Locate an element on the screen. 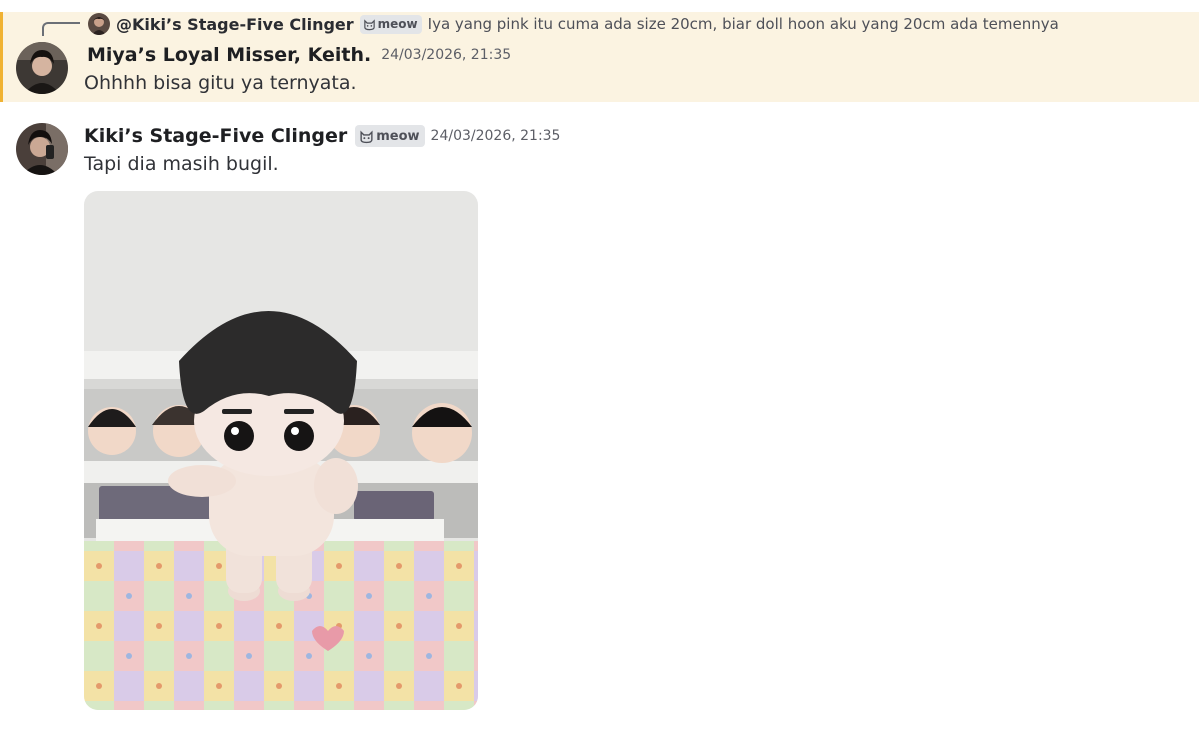 This screenshot has height=732, width=1199. author-name: Miya’s Loyal Misser, Keith. is located at coordinates (229, 55).